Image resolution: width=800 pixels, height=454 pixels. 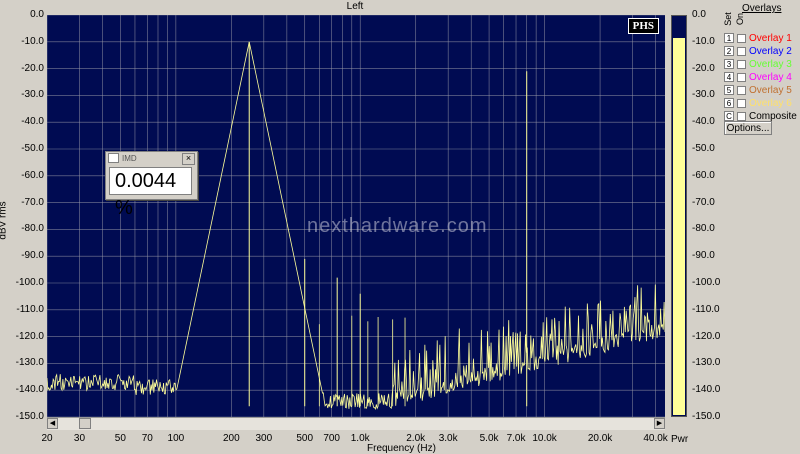 I want to click on overlay-set-button: 4, so click(x=729, y=77).